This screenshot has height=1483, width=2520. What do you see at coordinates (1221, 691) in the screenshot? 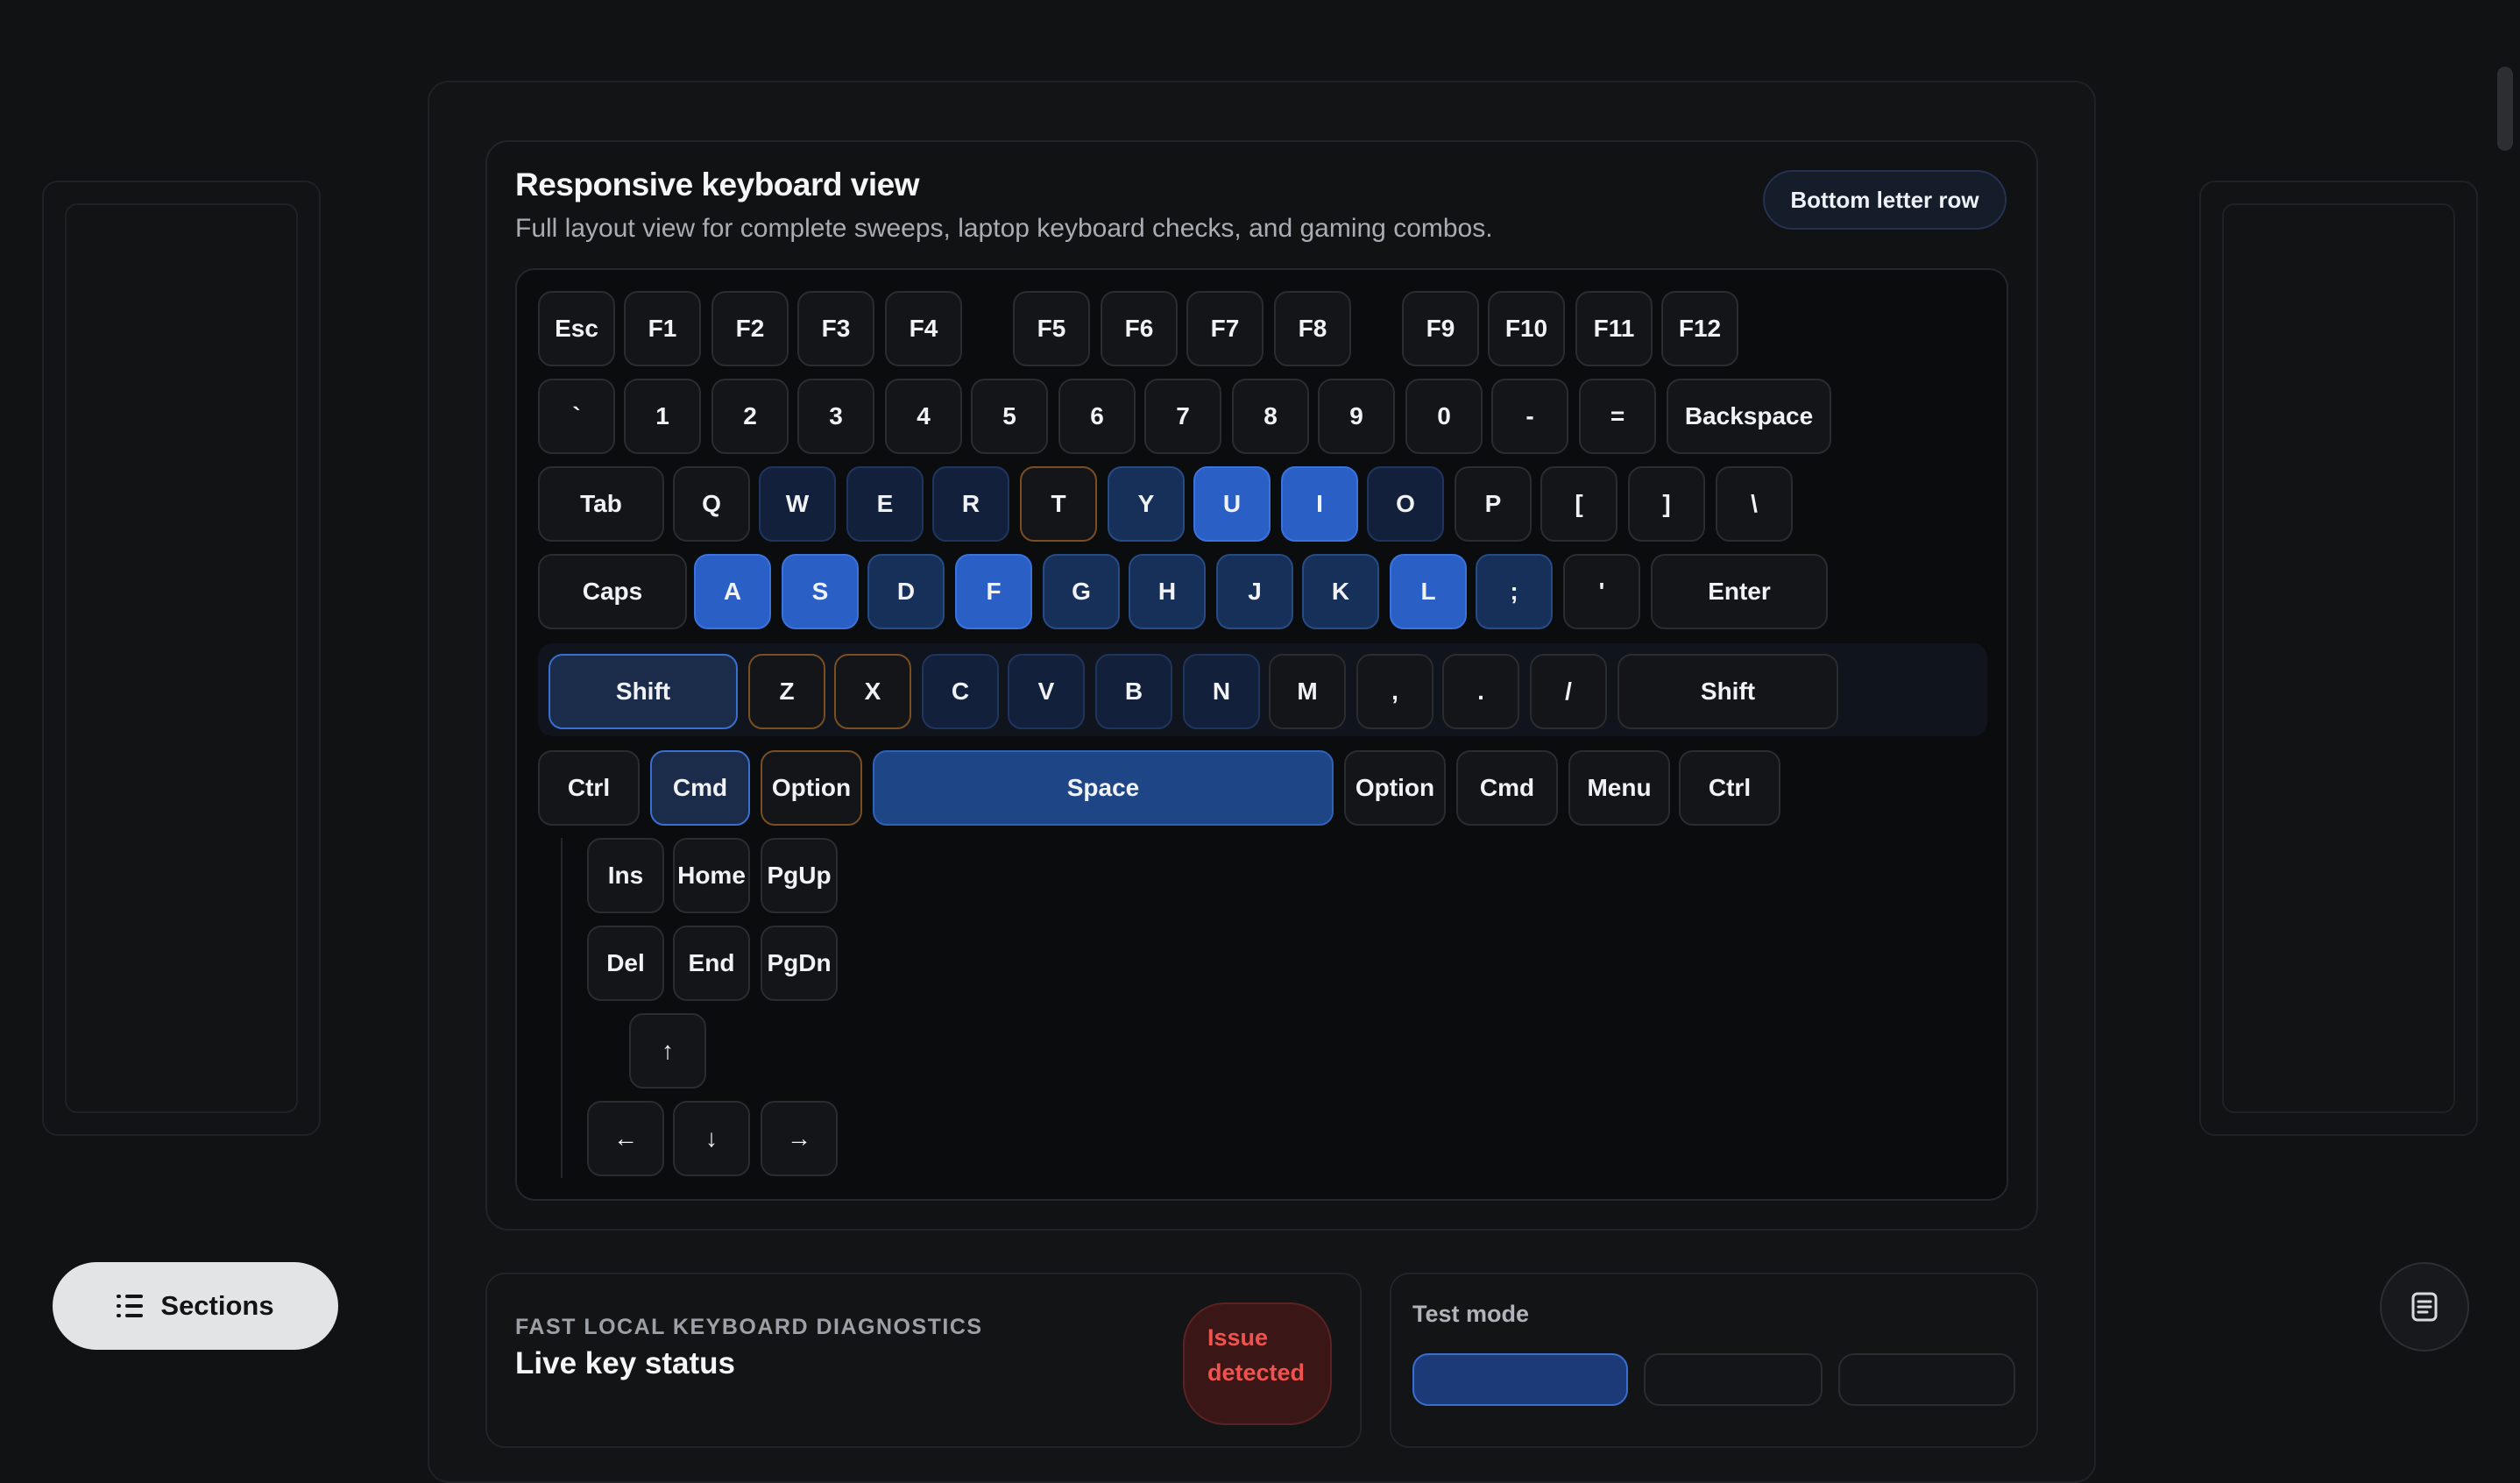
I see `key-n: N` at bounding box center [1221, 691].